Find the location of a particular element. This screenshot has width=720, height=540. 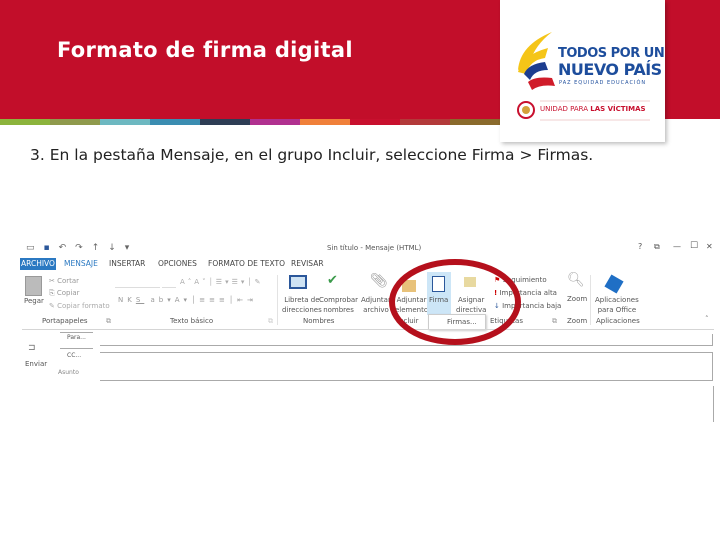

minimize-button: — is located at coordinates (677, 246).